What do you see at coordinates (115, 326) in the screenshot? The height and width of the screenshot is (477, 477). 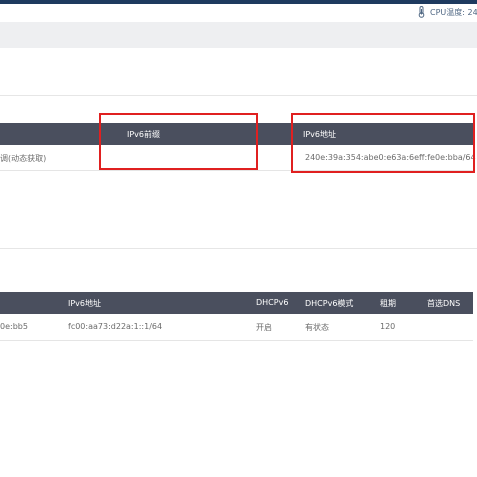 I see `ipv6-address-cell: fc00:aa73:d22a:1::1/64` at bounding box center [115, 326].